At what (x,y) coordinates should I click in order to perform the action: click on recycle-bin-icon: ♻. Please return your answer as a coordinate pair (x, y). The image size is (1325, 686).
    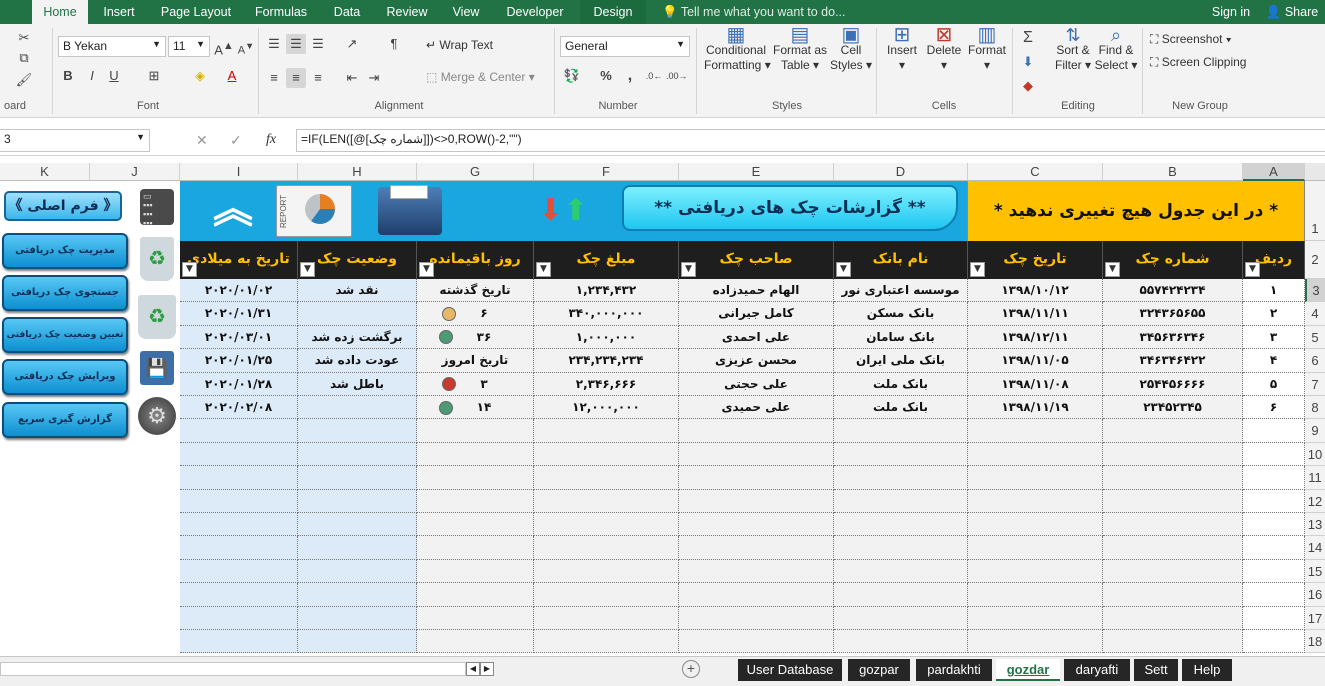
    Looking at the image, I should click on (157, 259).